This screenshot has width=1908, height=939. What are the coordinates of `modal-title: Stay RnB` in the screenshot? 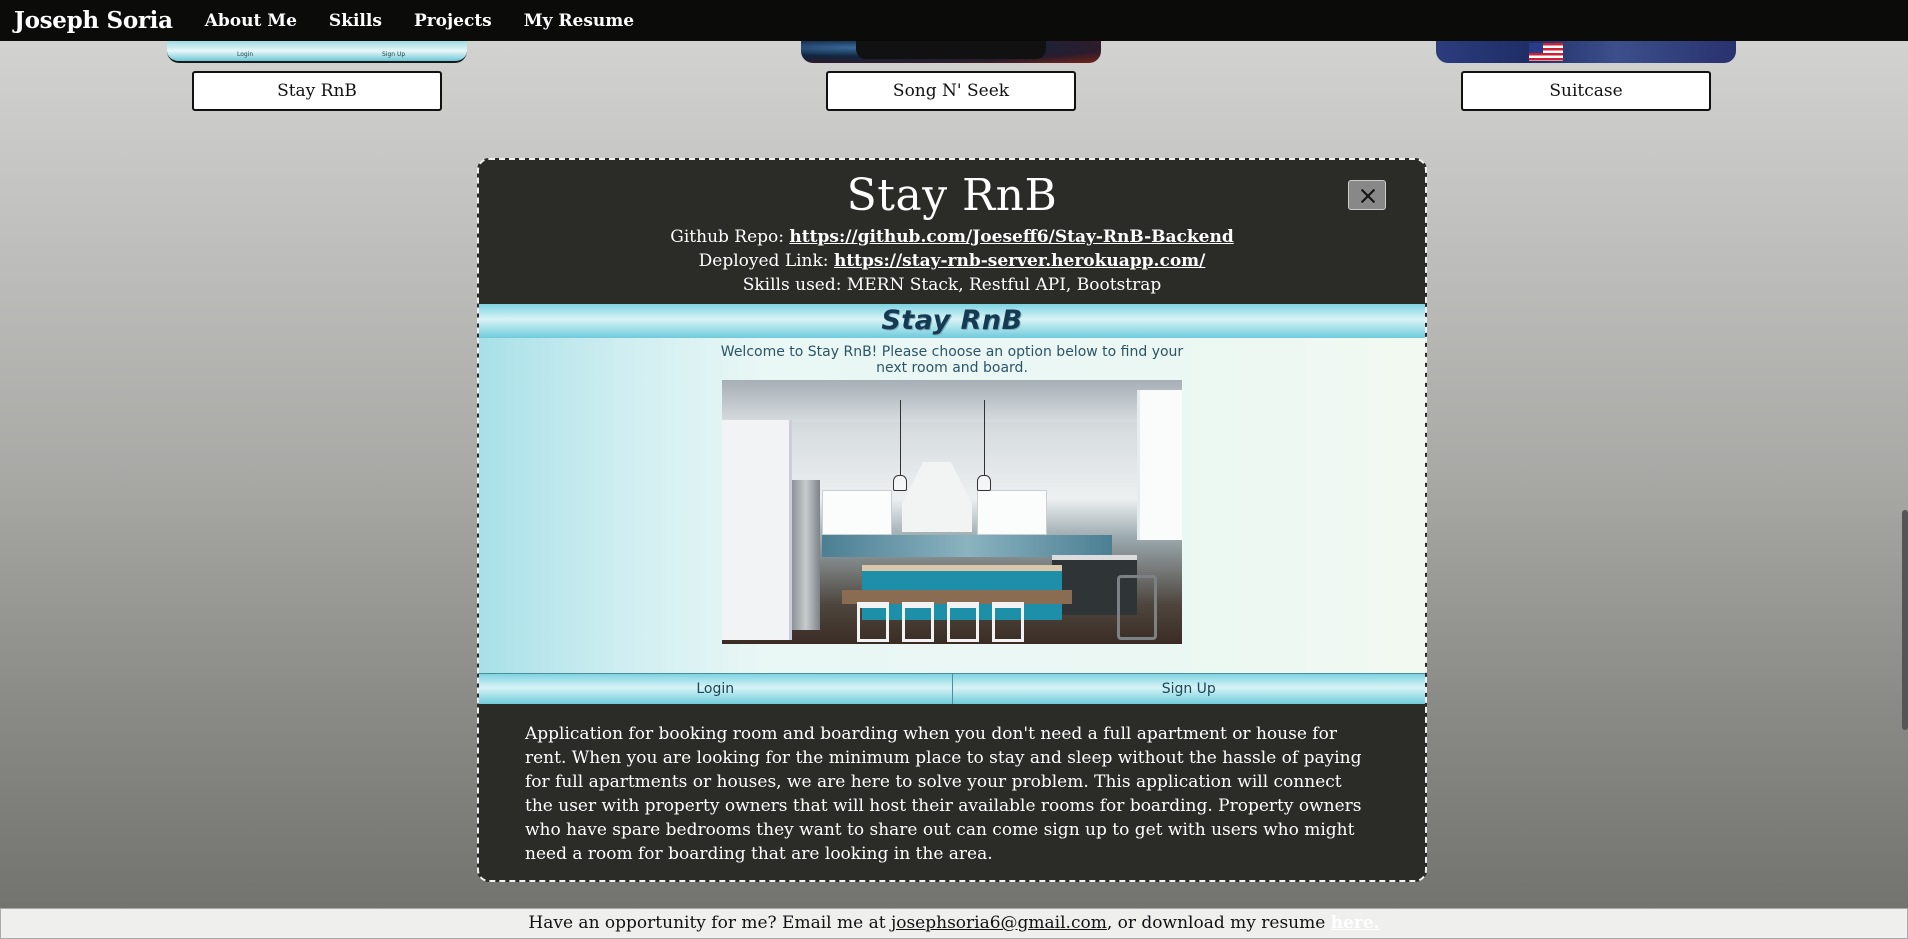 It's located at (952, 195).